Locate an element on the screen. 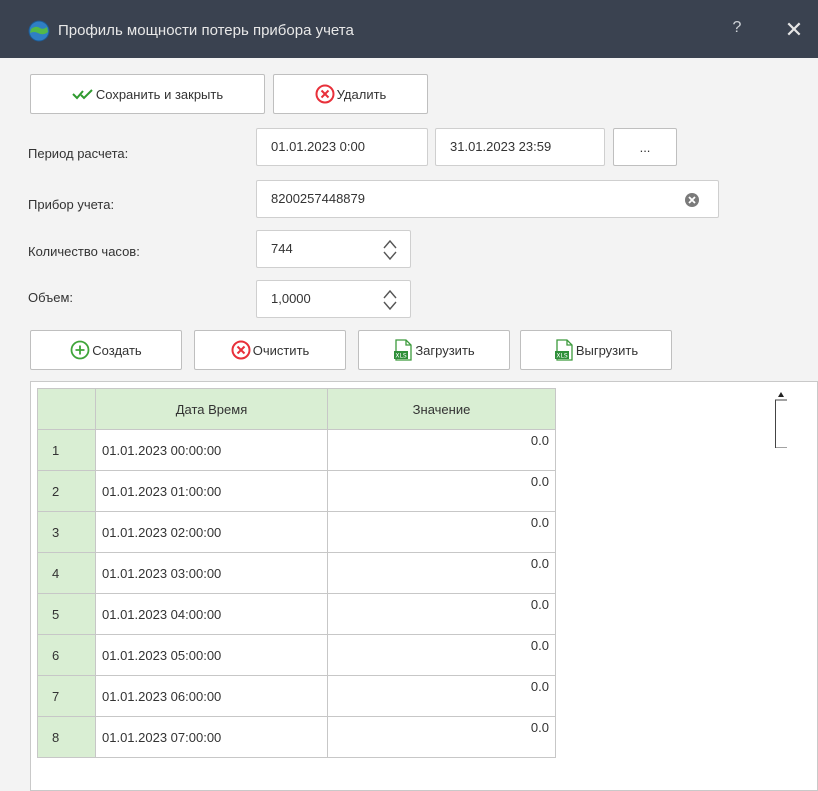  table-row: 5 01.01.2023 04:00:00 0.0 is located at coordinates (296, 614).